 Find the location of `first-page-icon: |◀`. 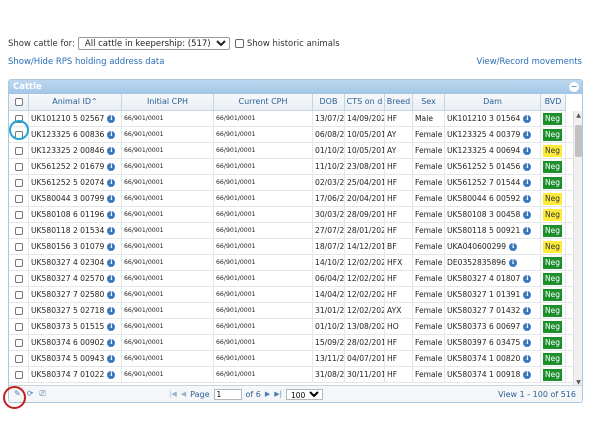

first-page-icon: |◀ is located at coordinates (173, 394).